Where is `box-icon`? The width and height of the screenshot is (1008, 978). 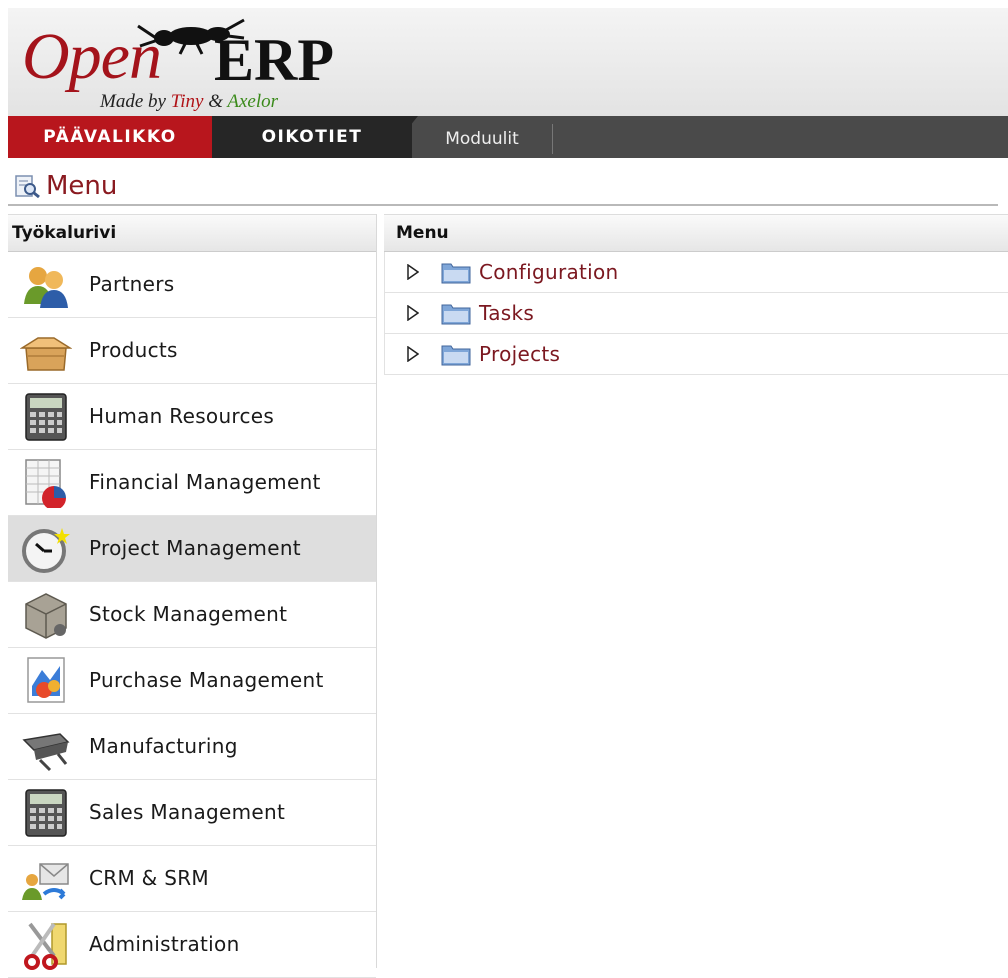 box-icon is located at coordinates (46, 354).